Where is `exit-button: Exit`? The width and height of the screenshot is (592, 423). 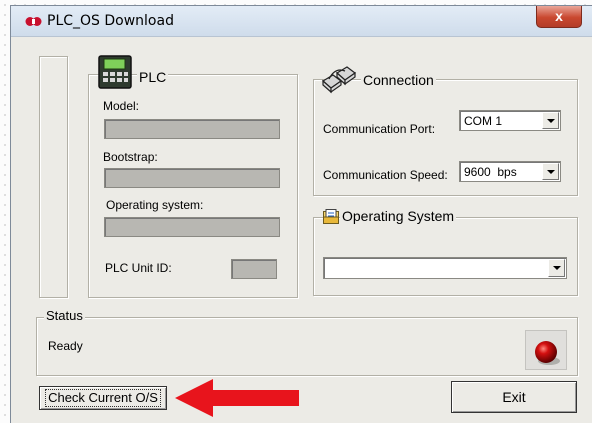 exit-button: Exit is located at coordinates (514, 397).